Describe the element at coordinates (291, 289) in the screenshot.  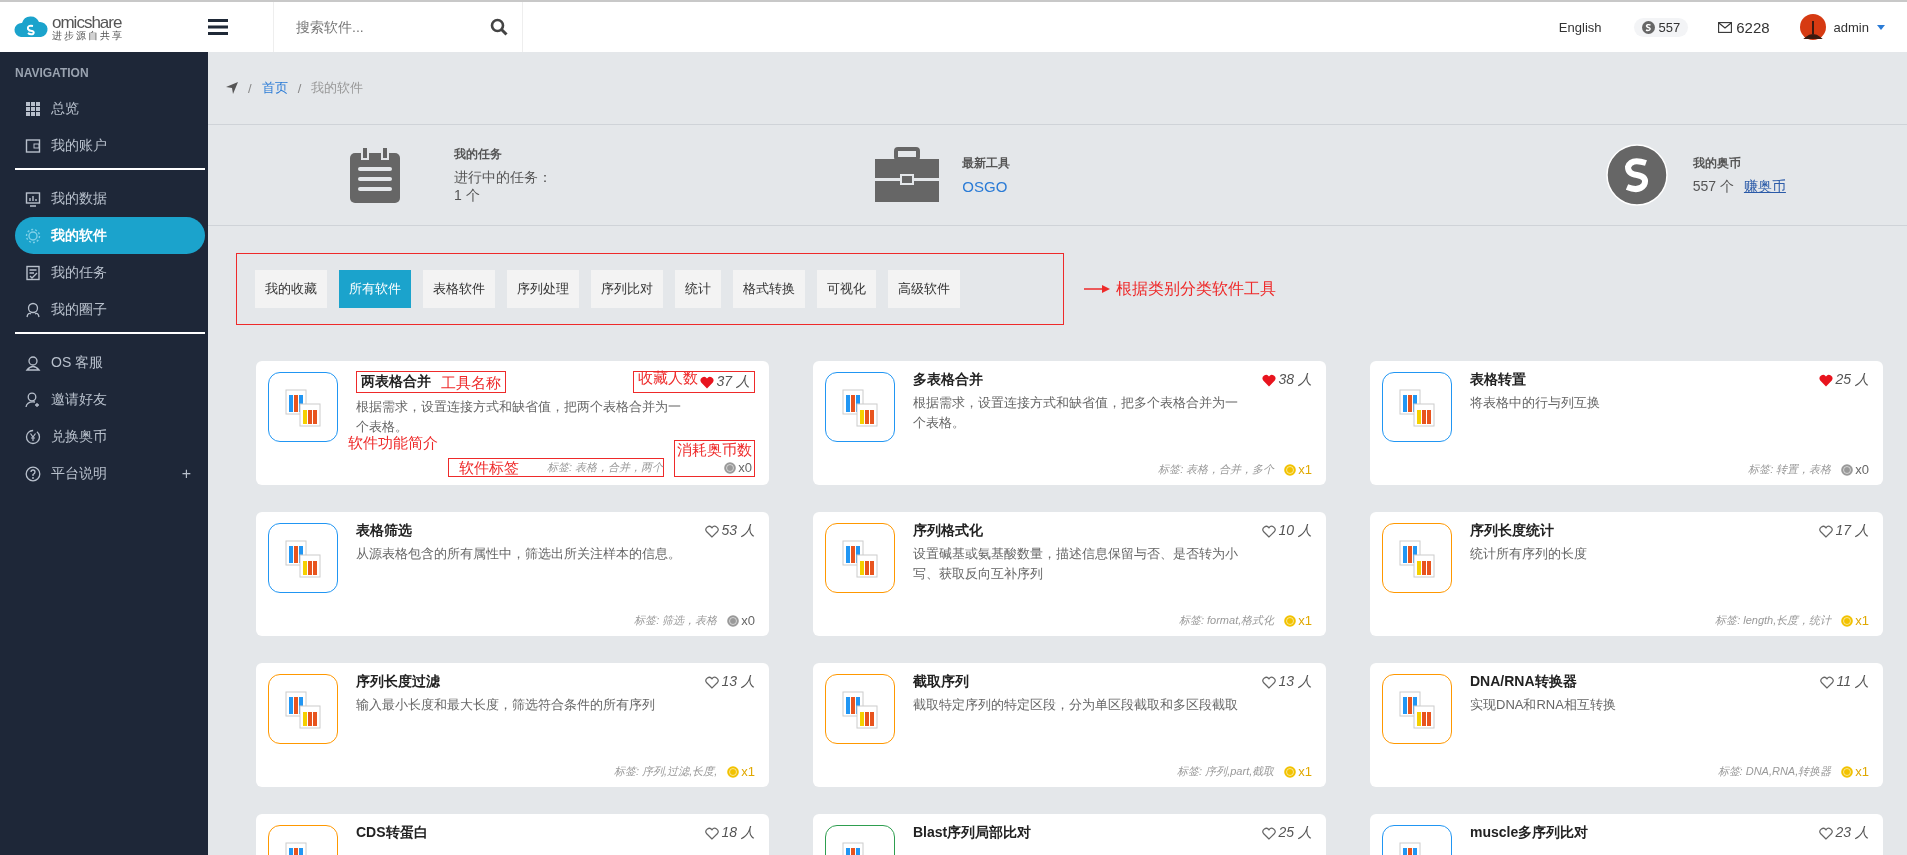
I see `category-tab: 我的收藏` at that location.